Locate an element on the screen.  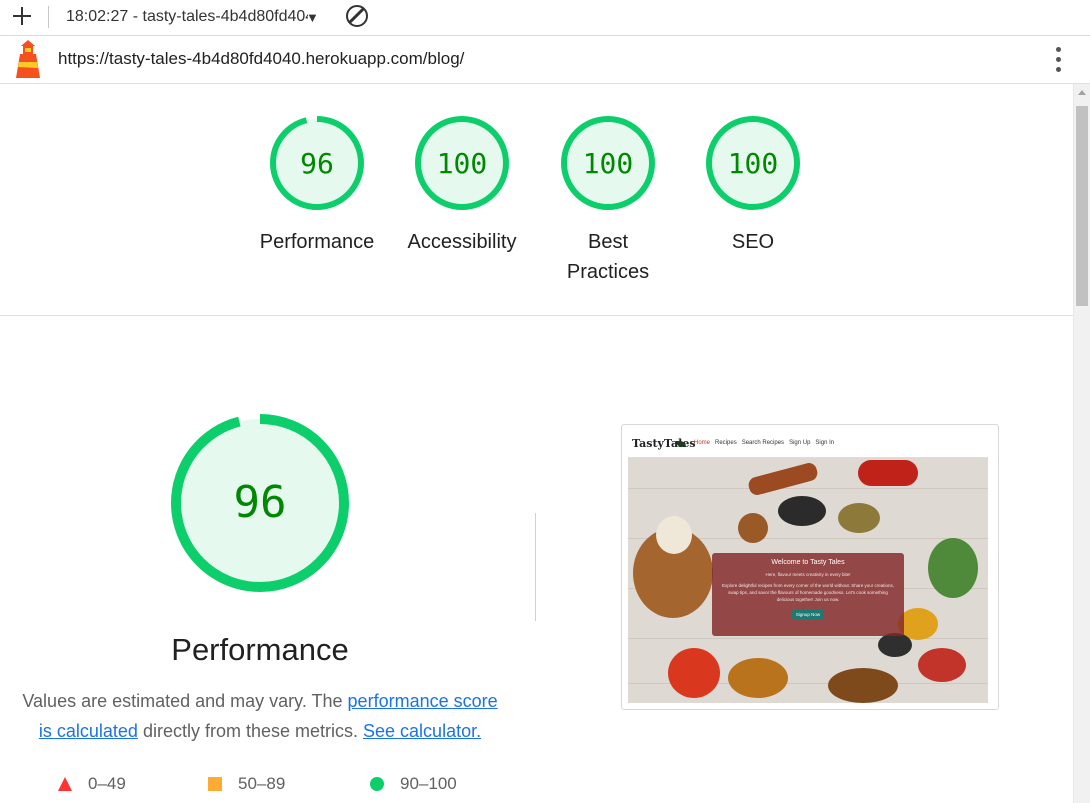
thumb-nav-recipes: Recipes is located at coordinates (726, 443).